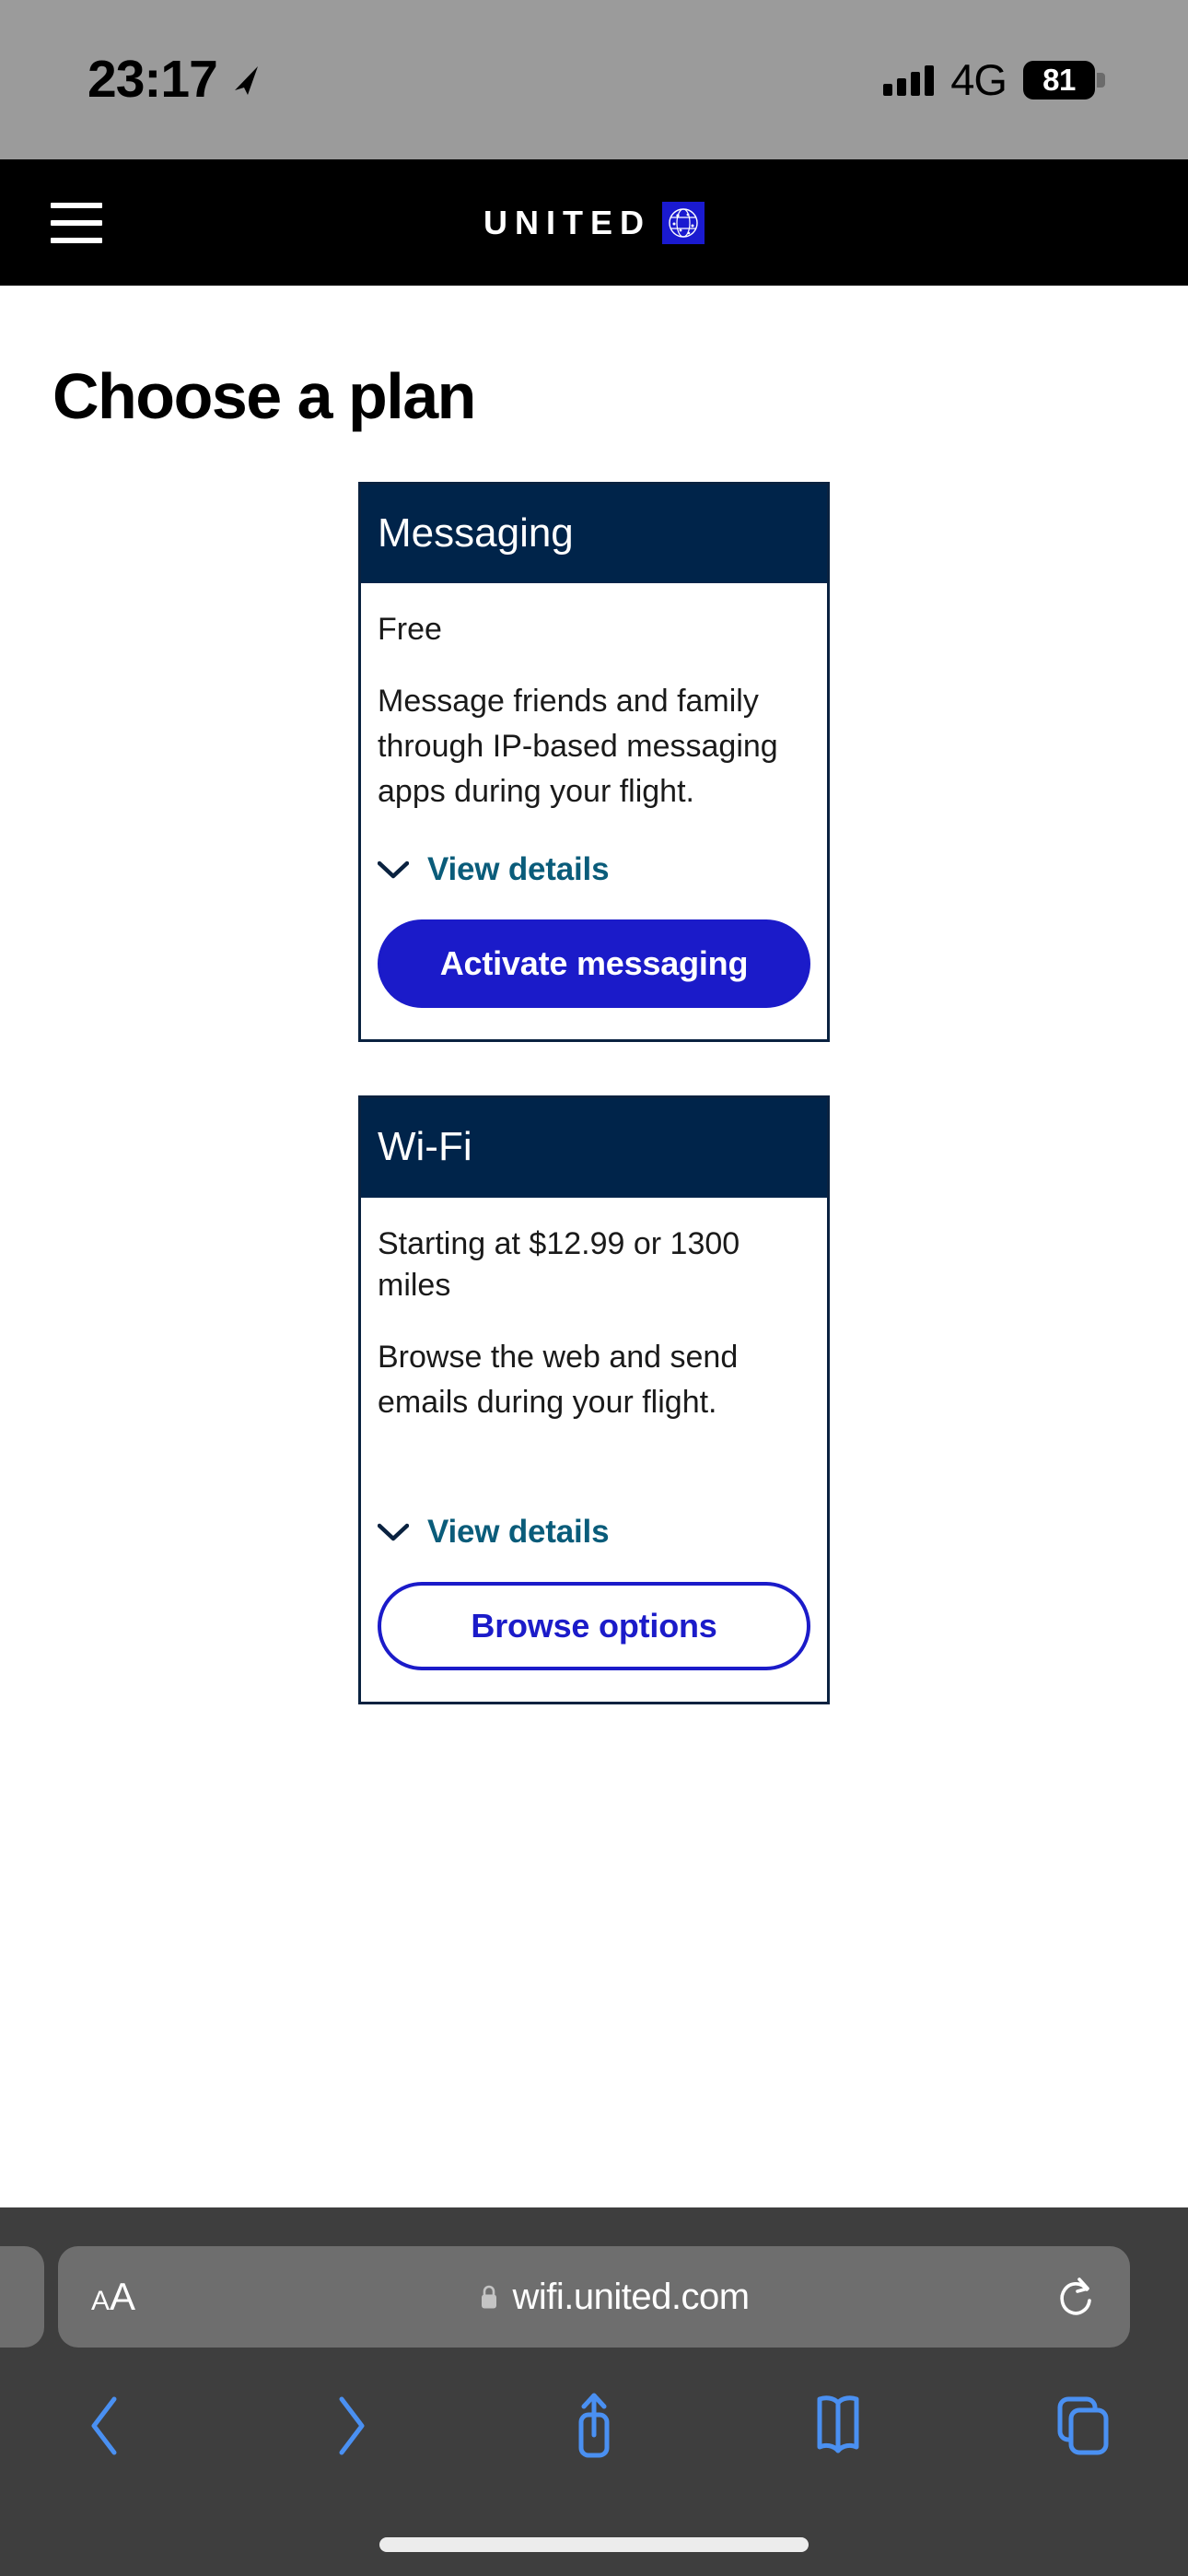  I want to click on browser-toolbar, so click(594, 2425).